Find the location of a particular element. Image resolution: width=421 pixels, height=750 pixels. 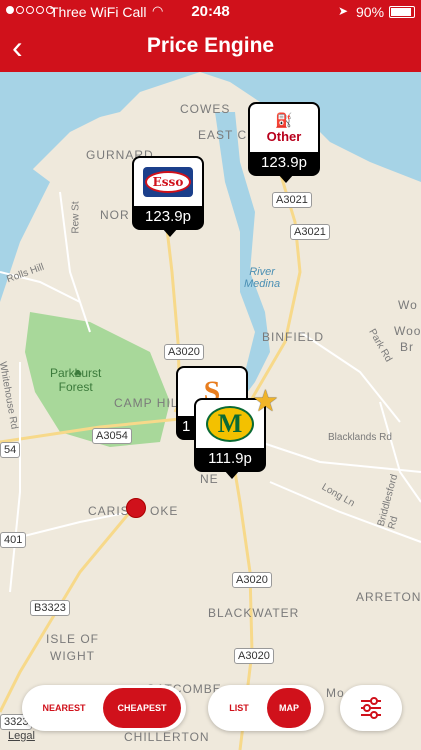

place-cowes: COWES is located at coordinates (205, 109).